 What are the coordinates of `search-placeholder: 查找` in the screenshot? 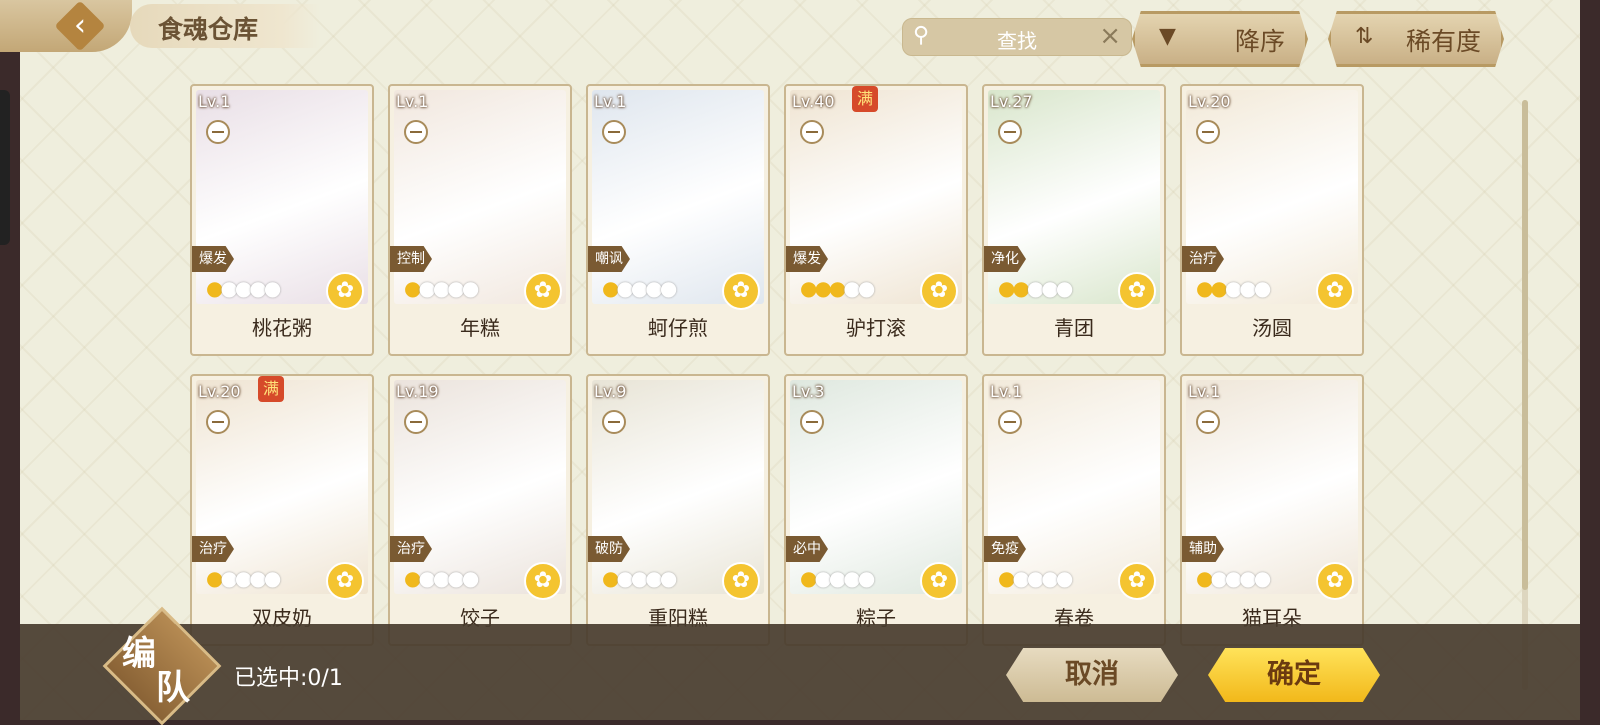 It's located at (1017, 41).